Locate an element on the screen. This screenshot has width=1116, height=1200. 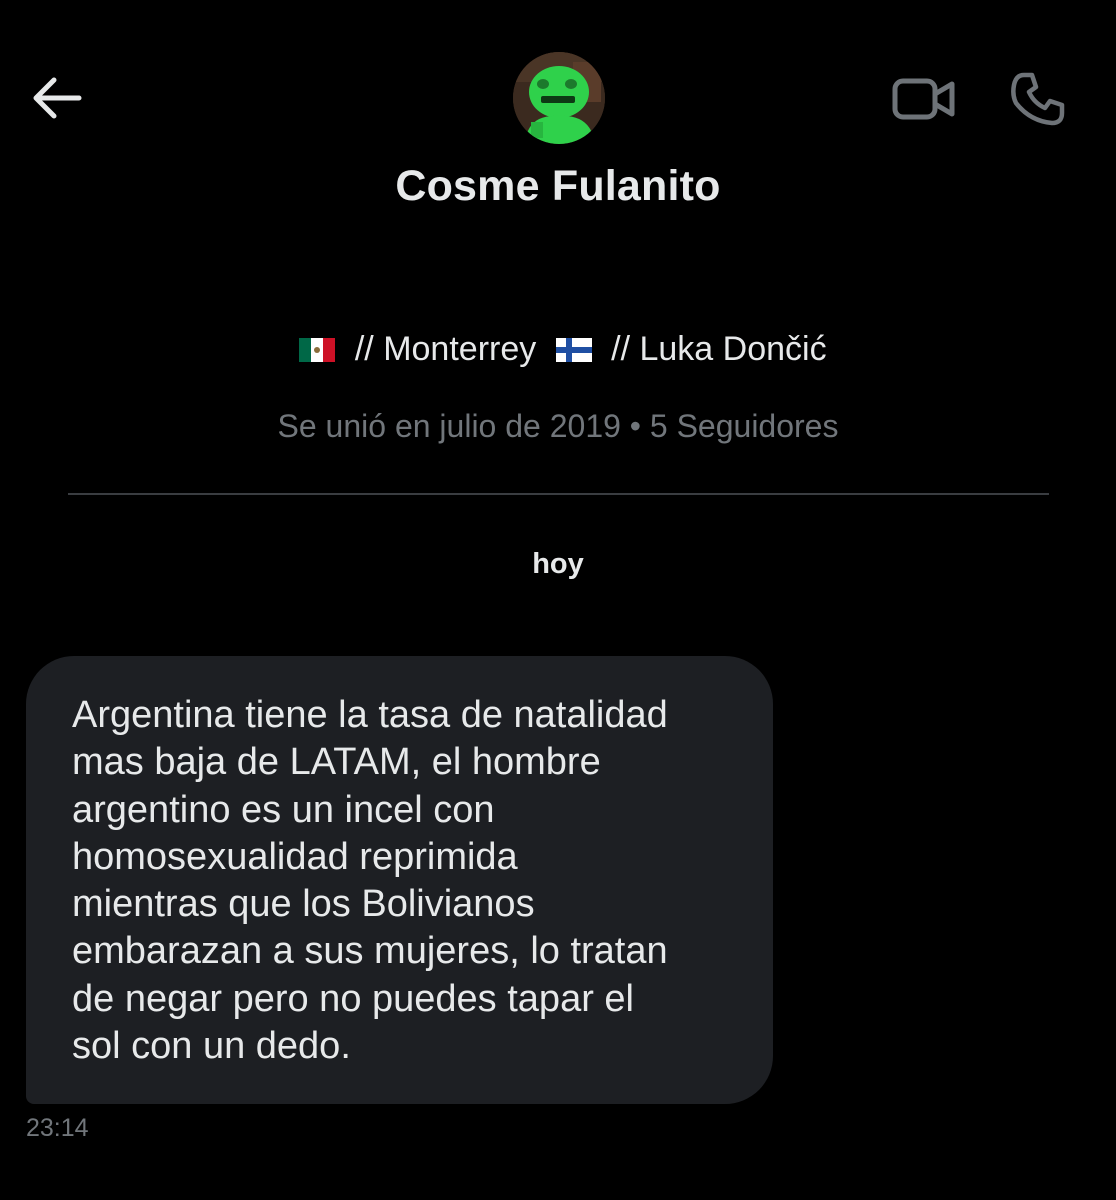
video-call-button is located at coordinates (924, 99).